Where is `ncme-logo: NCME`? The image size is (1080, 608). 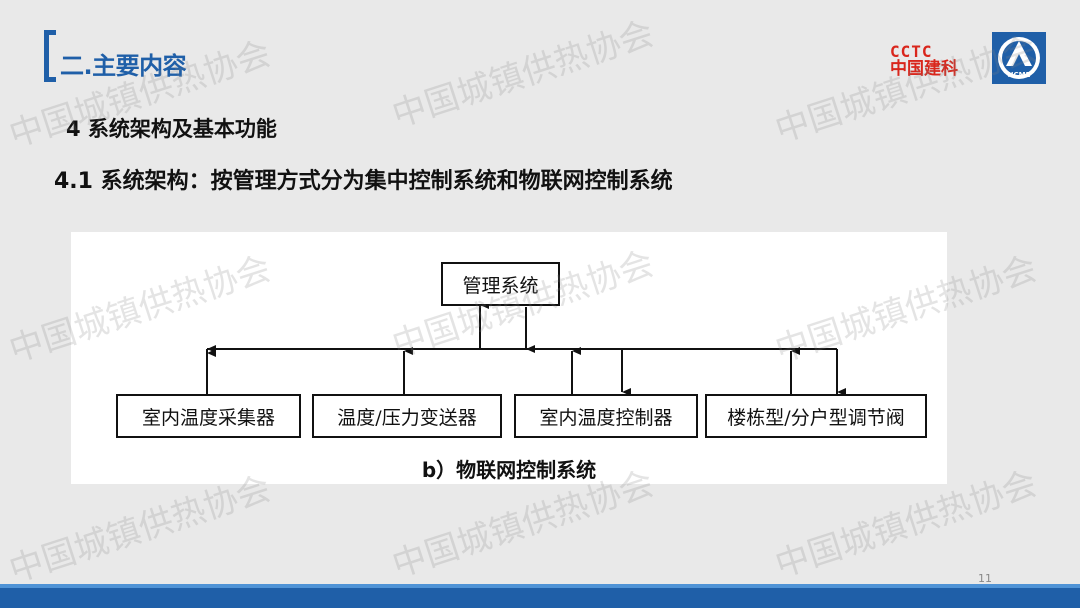 ncme-logo: NCME is located at coordinates (1019, 58).